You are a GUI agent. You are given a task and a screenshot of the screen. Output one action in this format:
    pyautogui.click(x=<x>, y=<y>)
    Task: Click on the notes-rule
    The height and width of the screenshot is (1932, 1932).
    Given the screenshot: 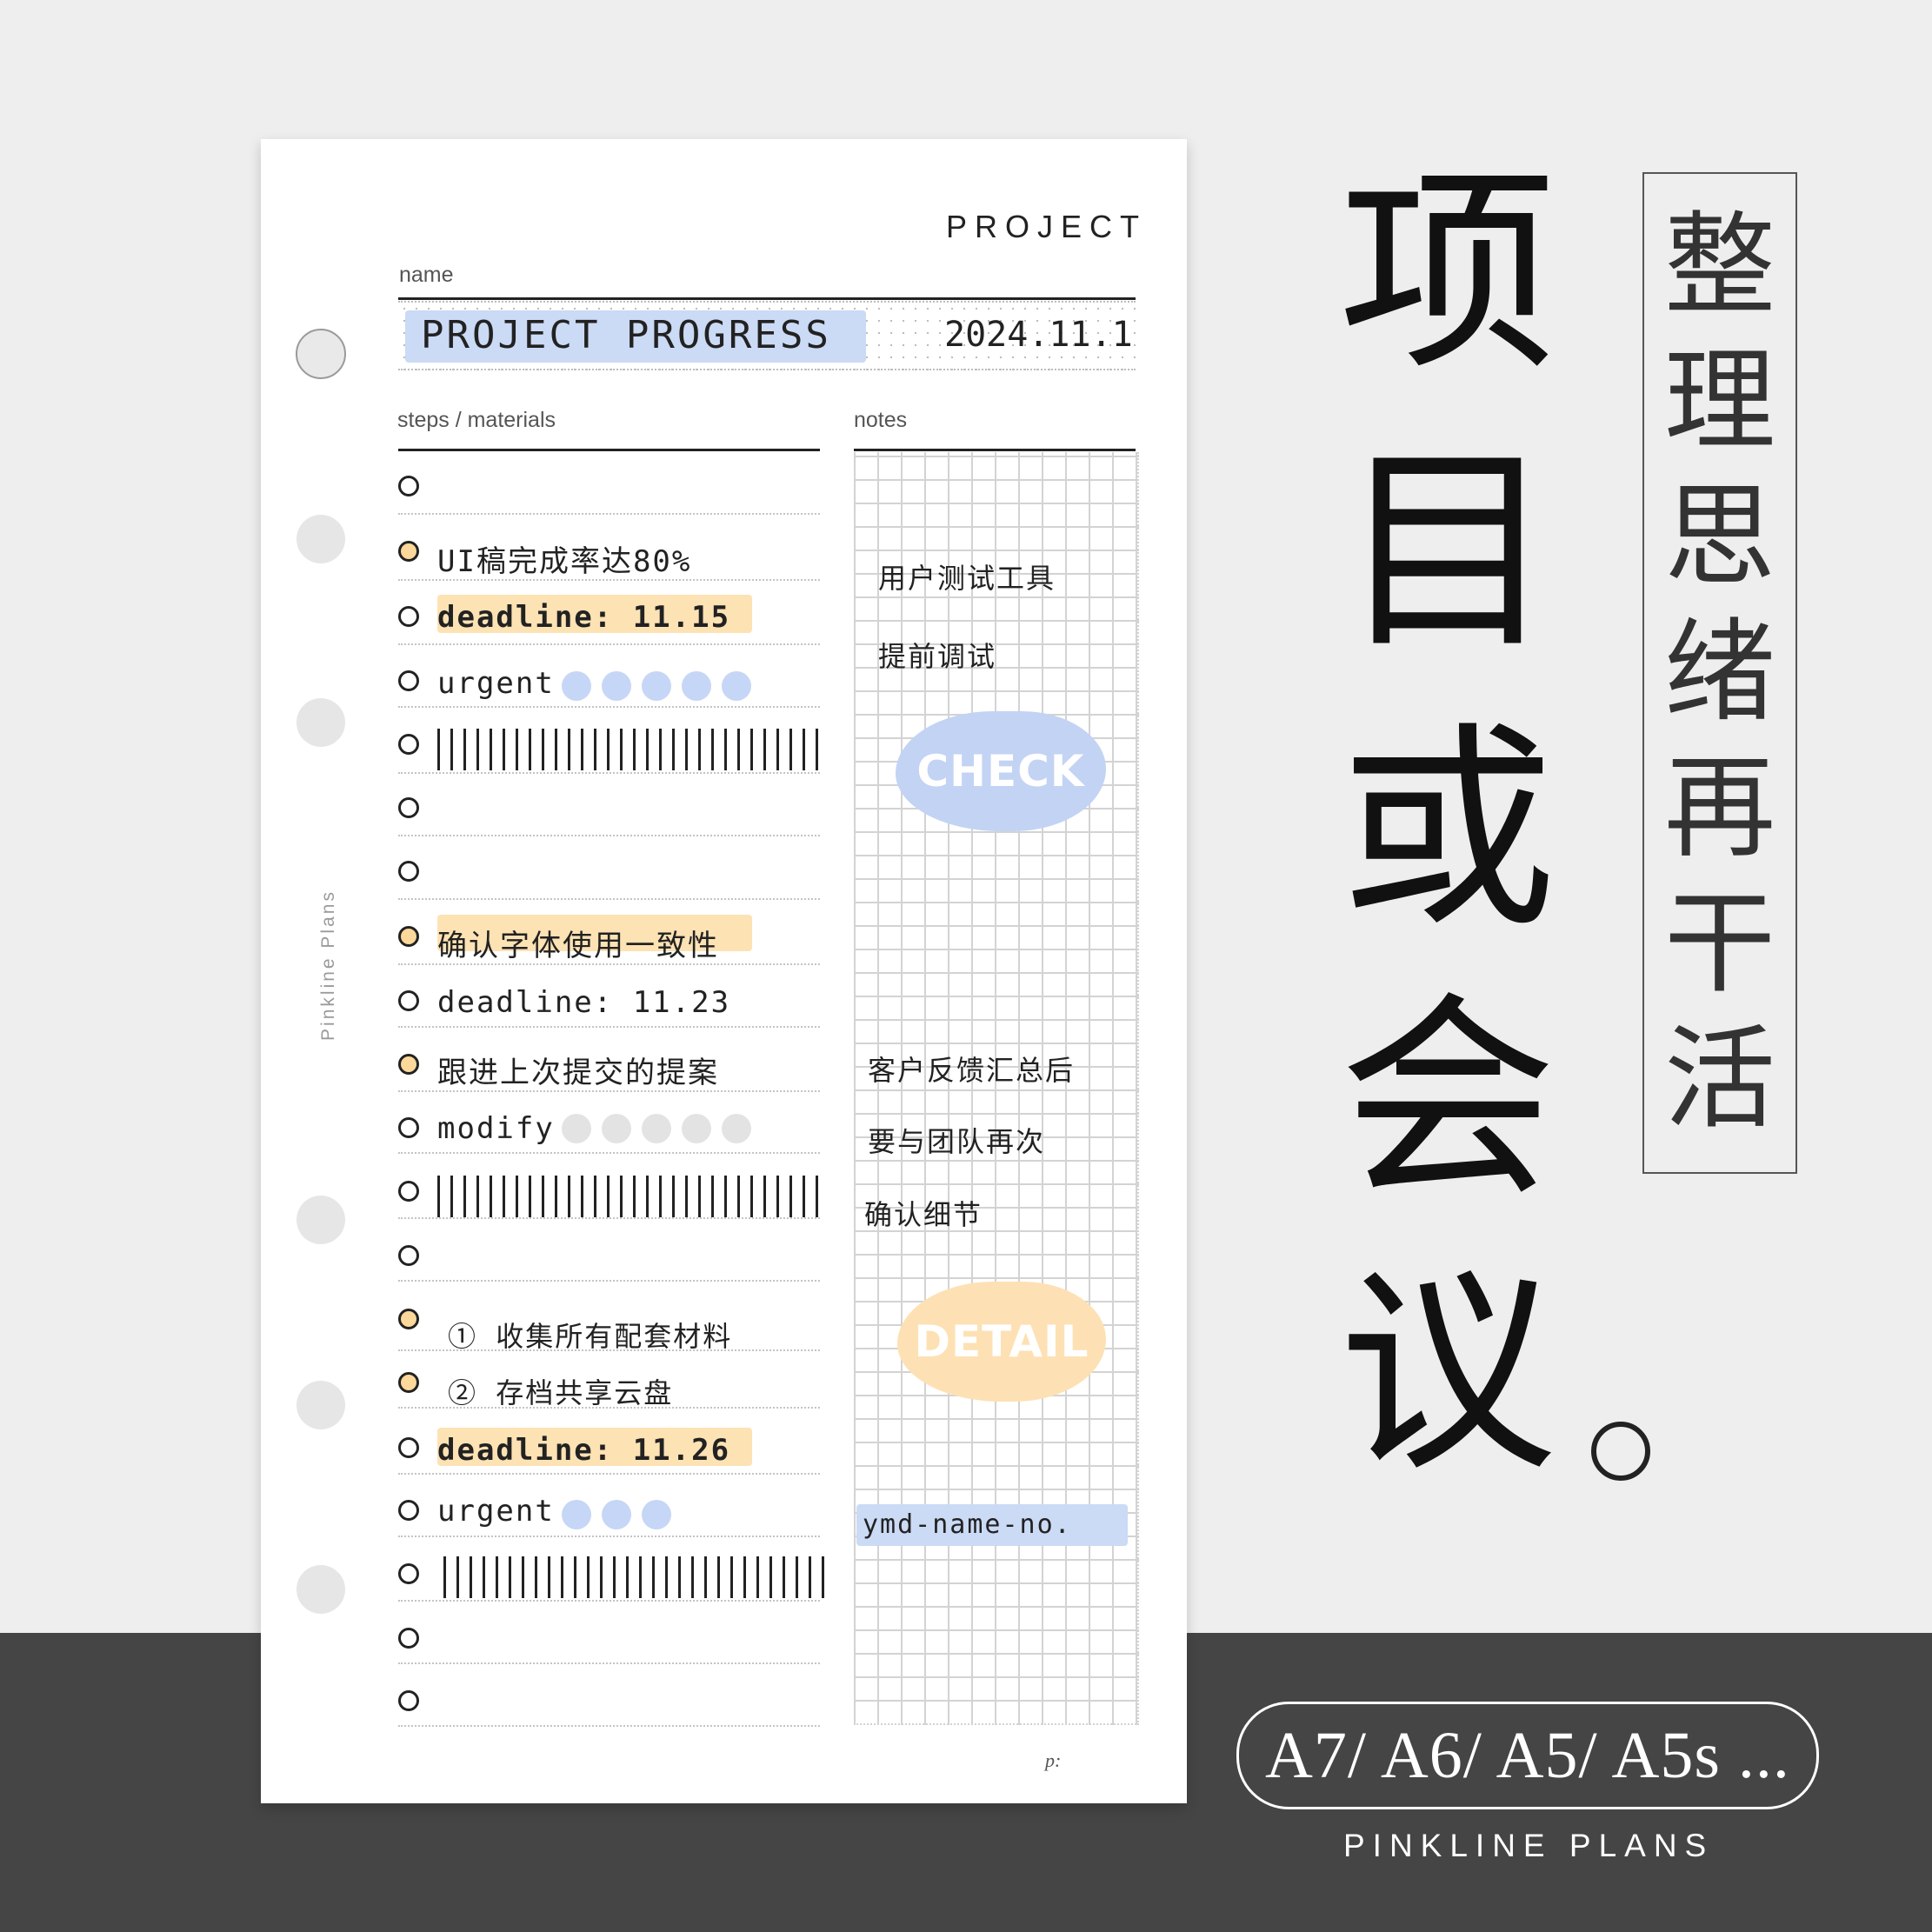 What is the action you would take?
    pyautogui.click(x=995, y=450)
    